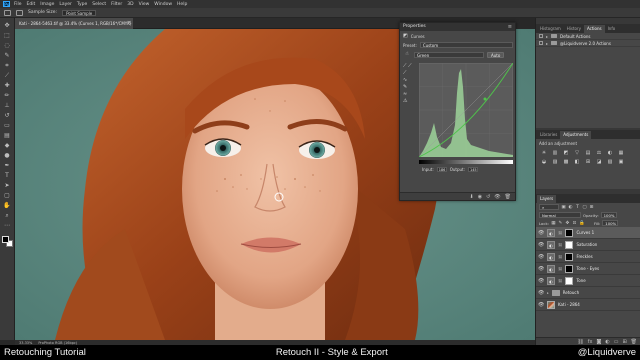  What do you see at coordinates (7, 126) in the screenshot?
I see `eraser-tool-icon: ▭` at bounding box center [7, 126].